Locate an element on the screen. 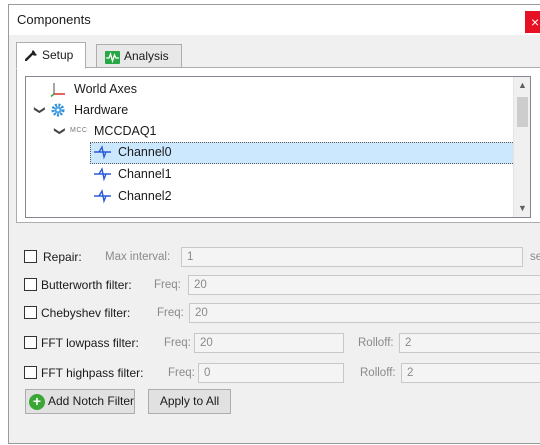 The width and height of the screenshot is (540, 445). fft-lowpass-rolloff-input: 2 is located at coordinates (469, 343).